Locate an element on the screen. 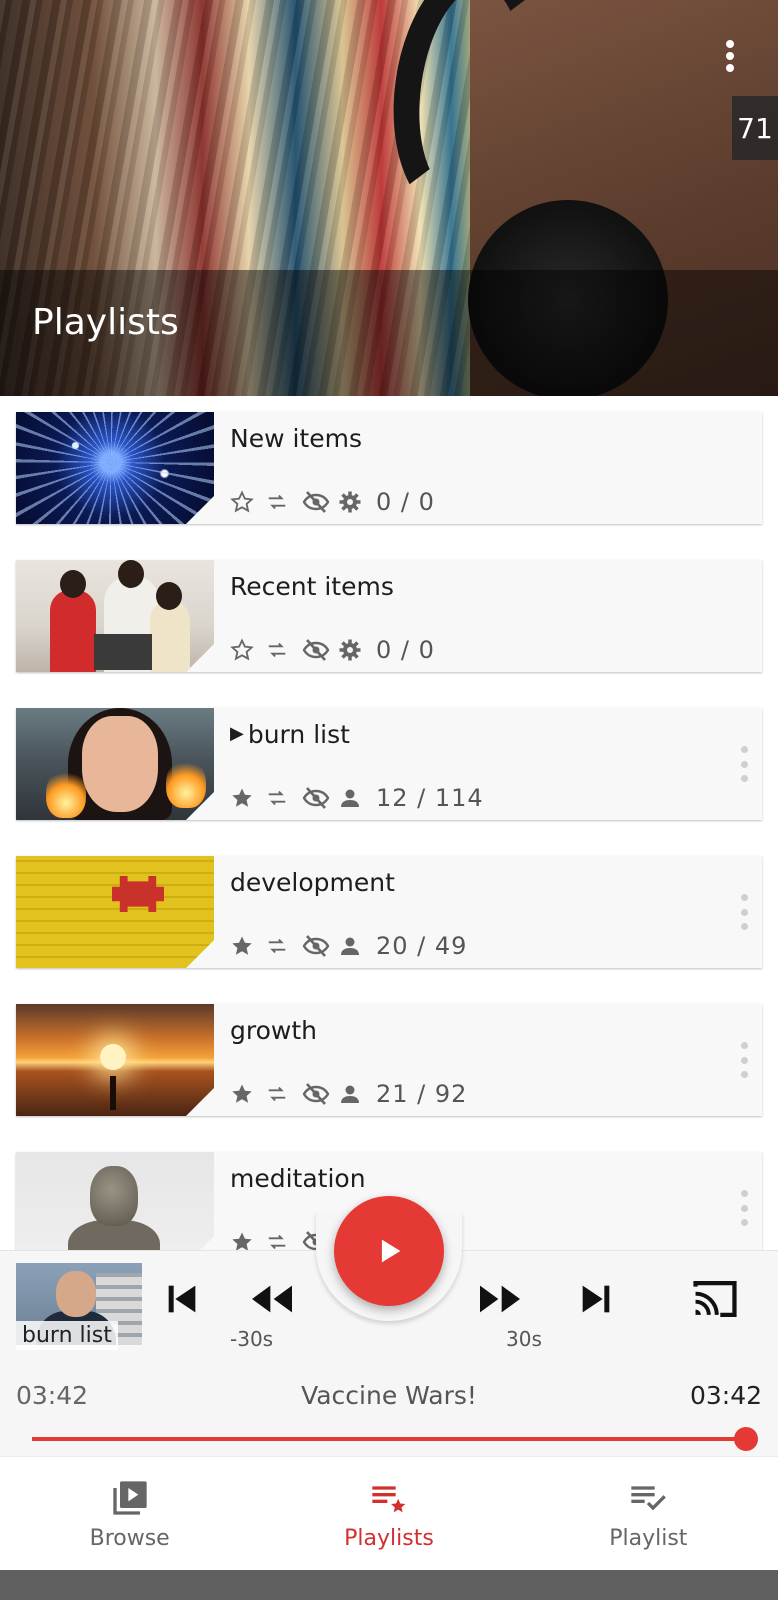 The image size is (778, 1600). total-duration: 03:42 is located at coordinates (725, 1395).